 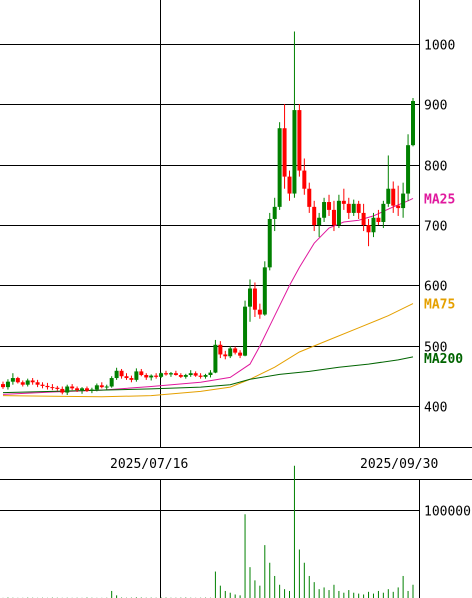 I want to click on volume-axes: 100000, so click(x=445, y=538).